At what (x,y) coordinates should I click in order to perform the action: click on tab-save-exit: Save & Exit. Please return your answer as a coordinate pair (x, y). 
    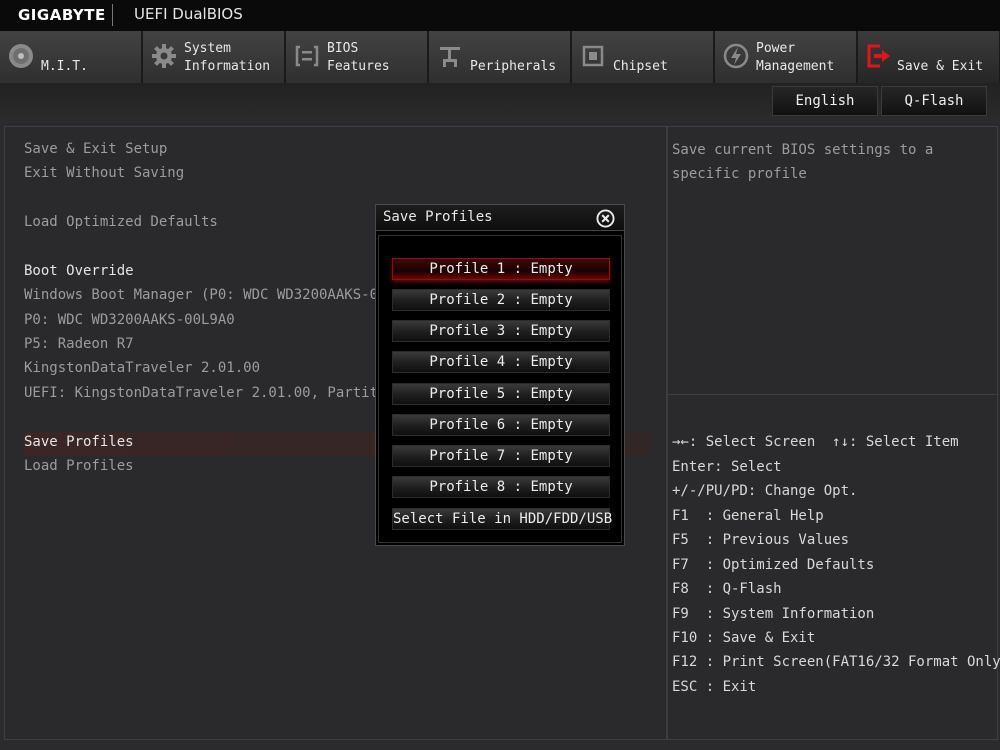
    Looking at the image, I should click on (929, 57).